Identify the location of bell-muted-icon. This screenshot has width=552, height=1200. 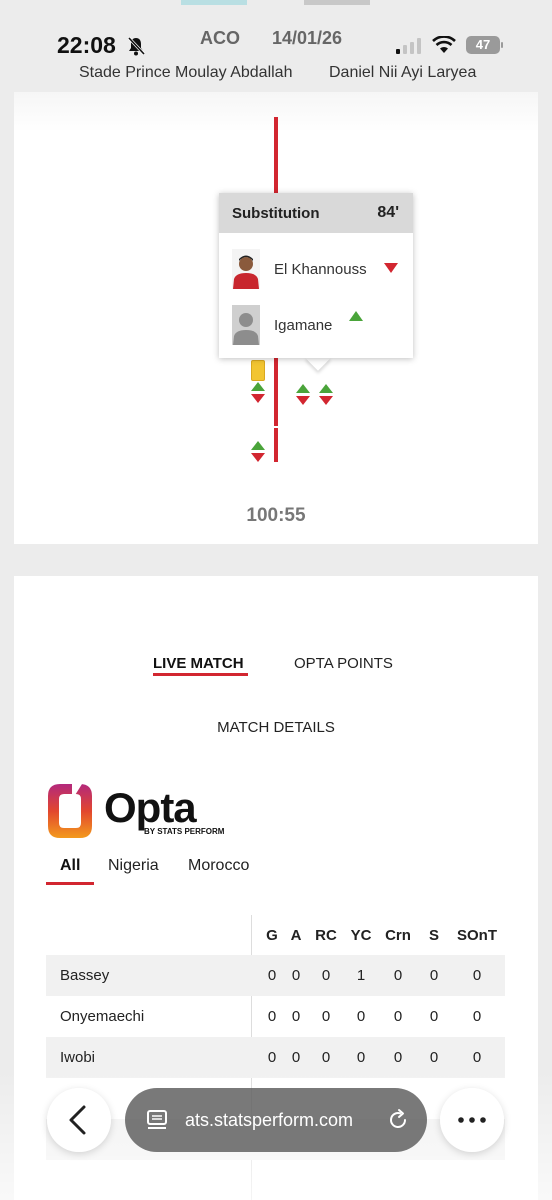
(136, 46).